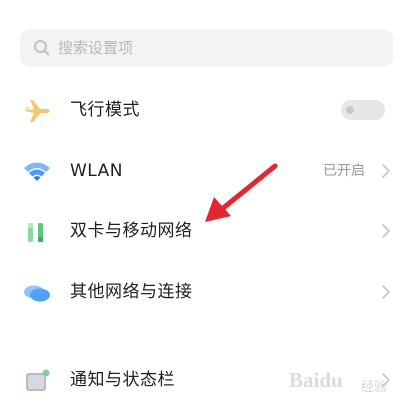  Describe the element at coordinates (131, 231) in the screenshot. I see `row-label-dual-sim: 双卡与移动网络` at that location.